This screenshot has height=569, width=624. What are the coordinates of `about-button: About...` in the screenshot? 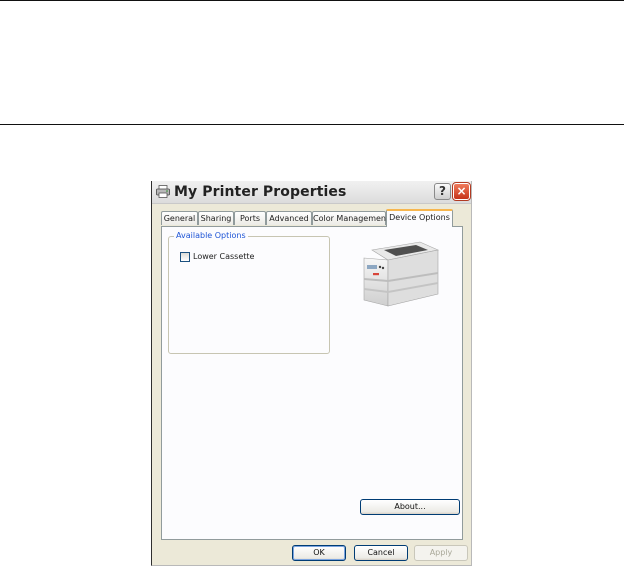 It's located at (410, 507).